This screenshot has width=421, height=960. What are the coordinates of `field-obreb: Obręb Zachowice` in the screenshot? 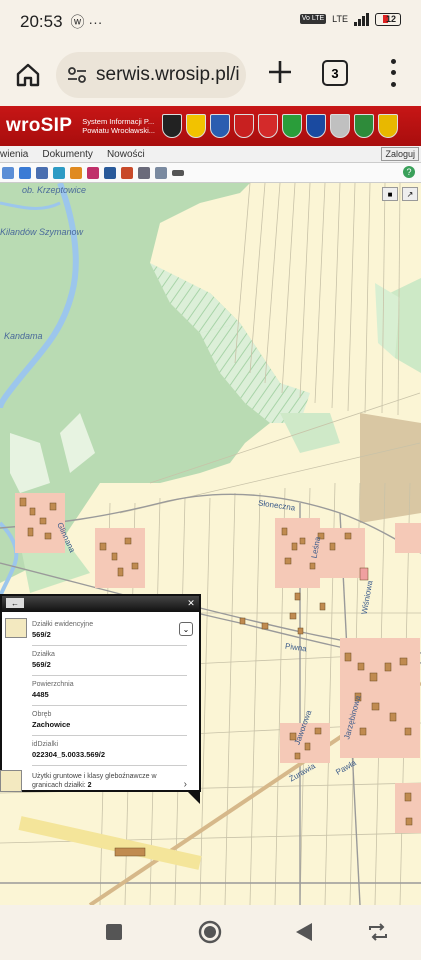 It's located at (109, 721).